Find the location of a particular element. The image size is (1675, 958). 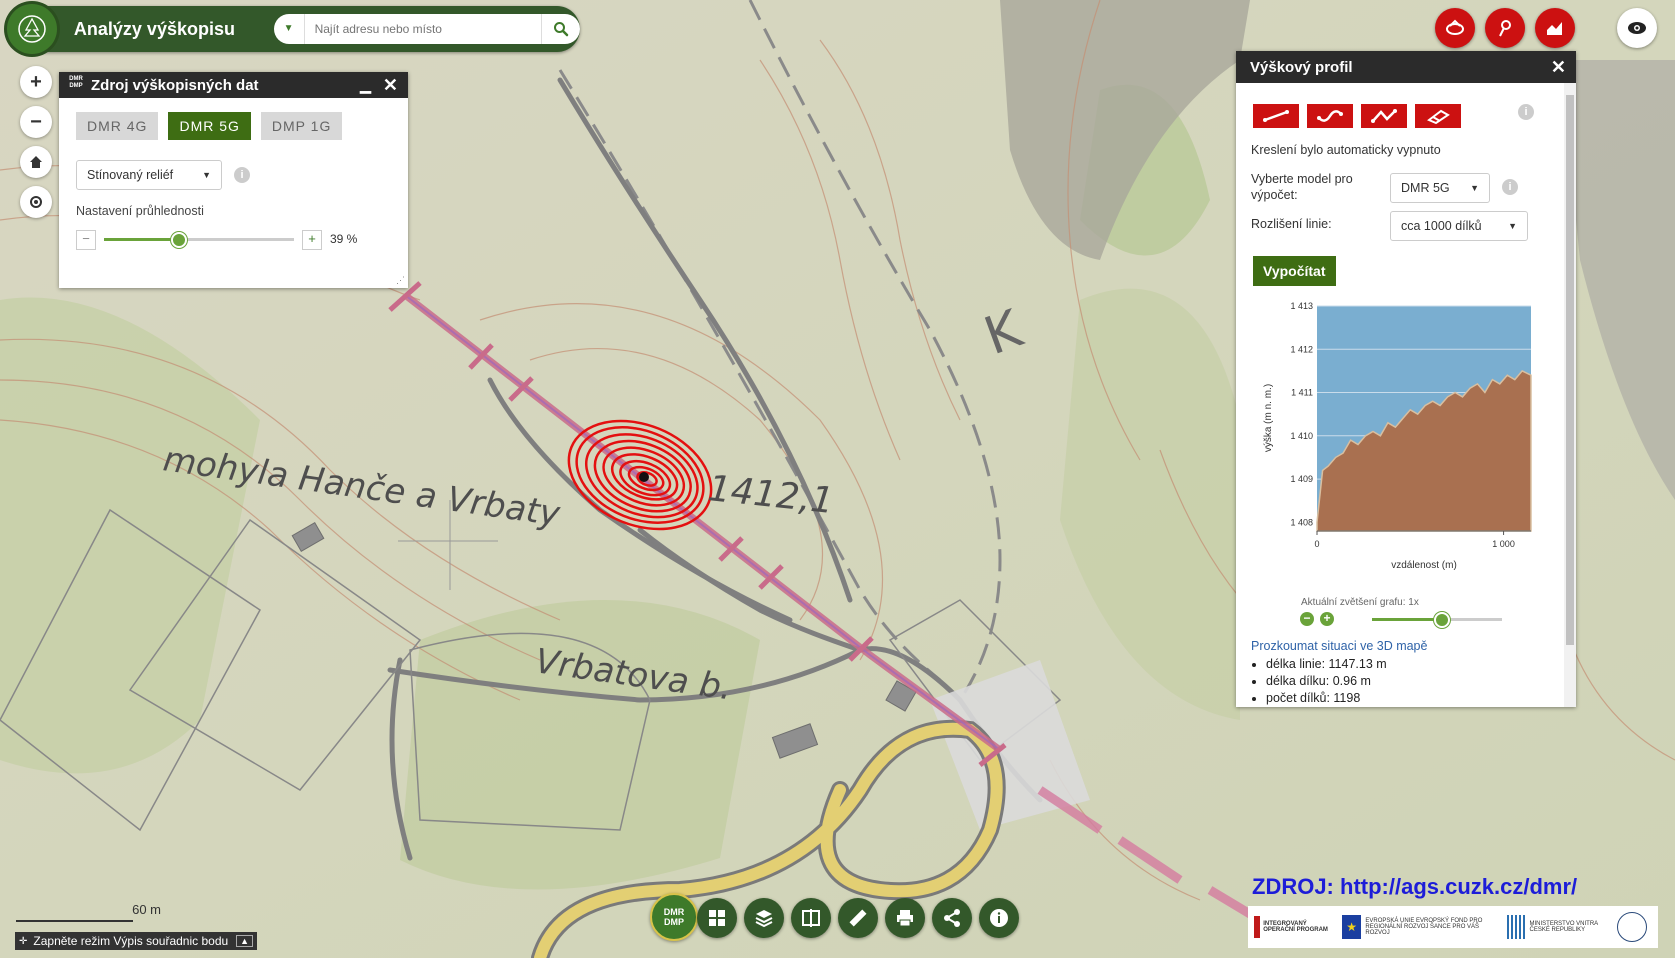

draw-polyline-button is located at coordinates (1384, 116).